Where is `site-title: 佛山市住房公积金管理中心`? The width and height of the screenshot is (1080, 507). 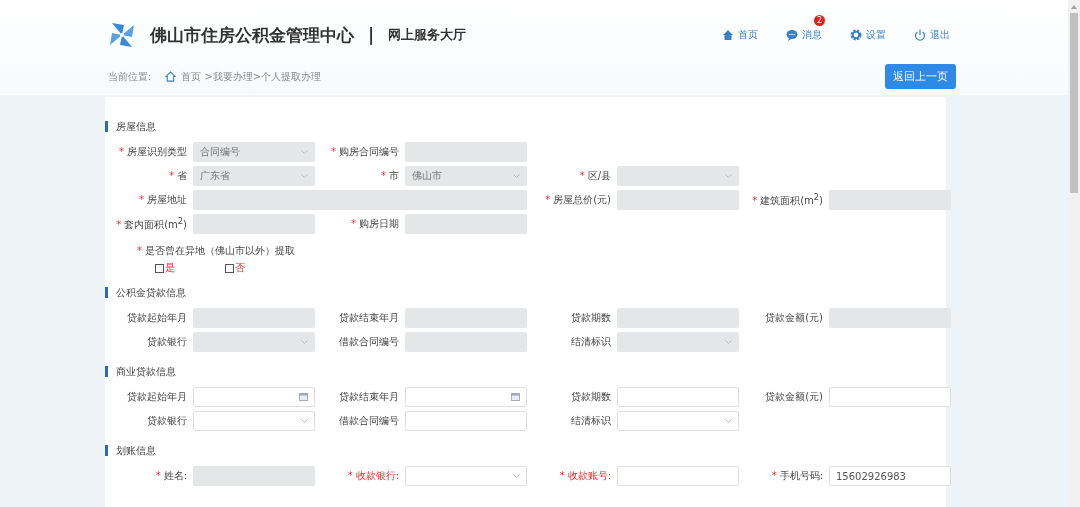
site-title: 佛山市住房公积金管理中心 is located at coordinates (252, 35).